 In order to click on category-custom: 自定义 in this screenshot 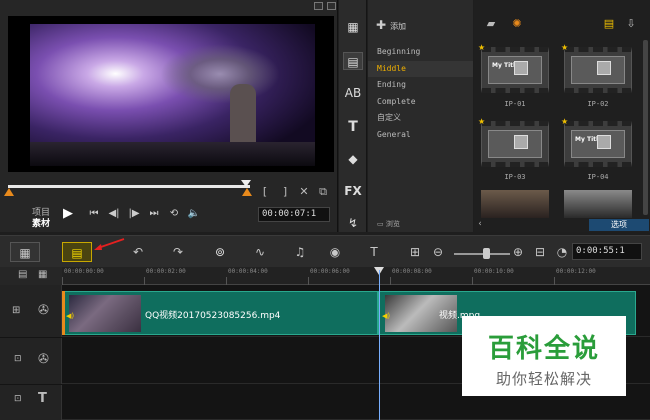, I will do `click(420, 118)`.